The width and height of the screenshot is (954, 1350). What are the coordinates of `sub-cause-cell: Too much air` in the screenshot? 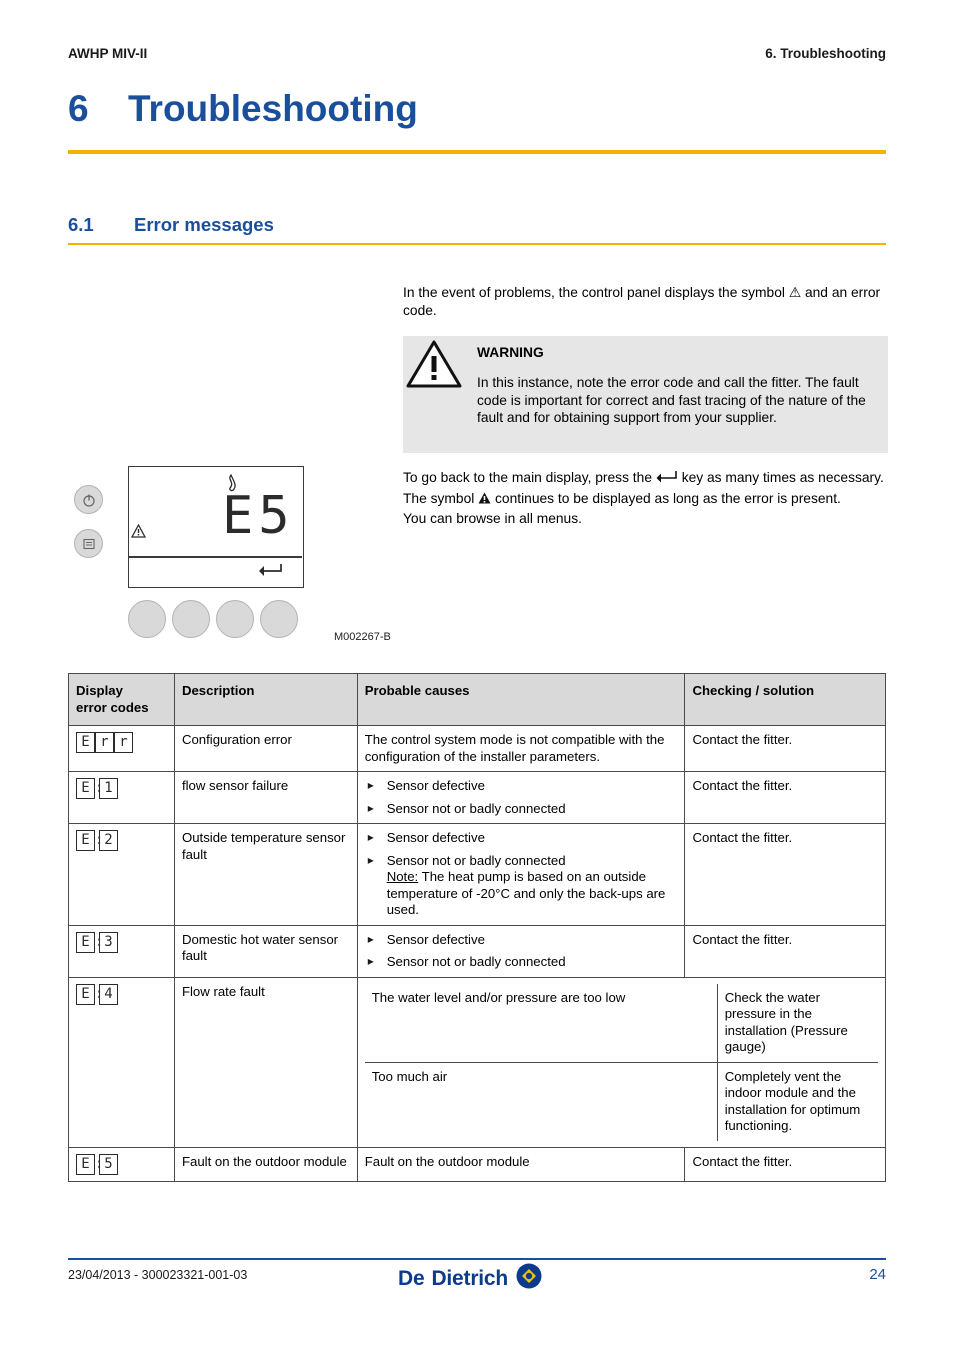 It's located at (541, 1101).